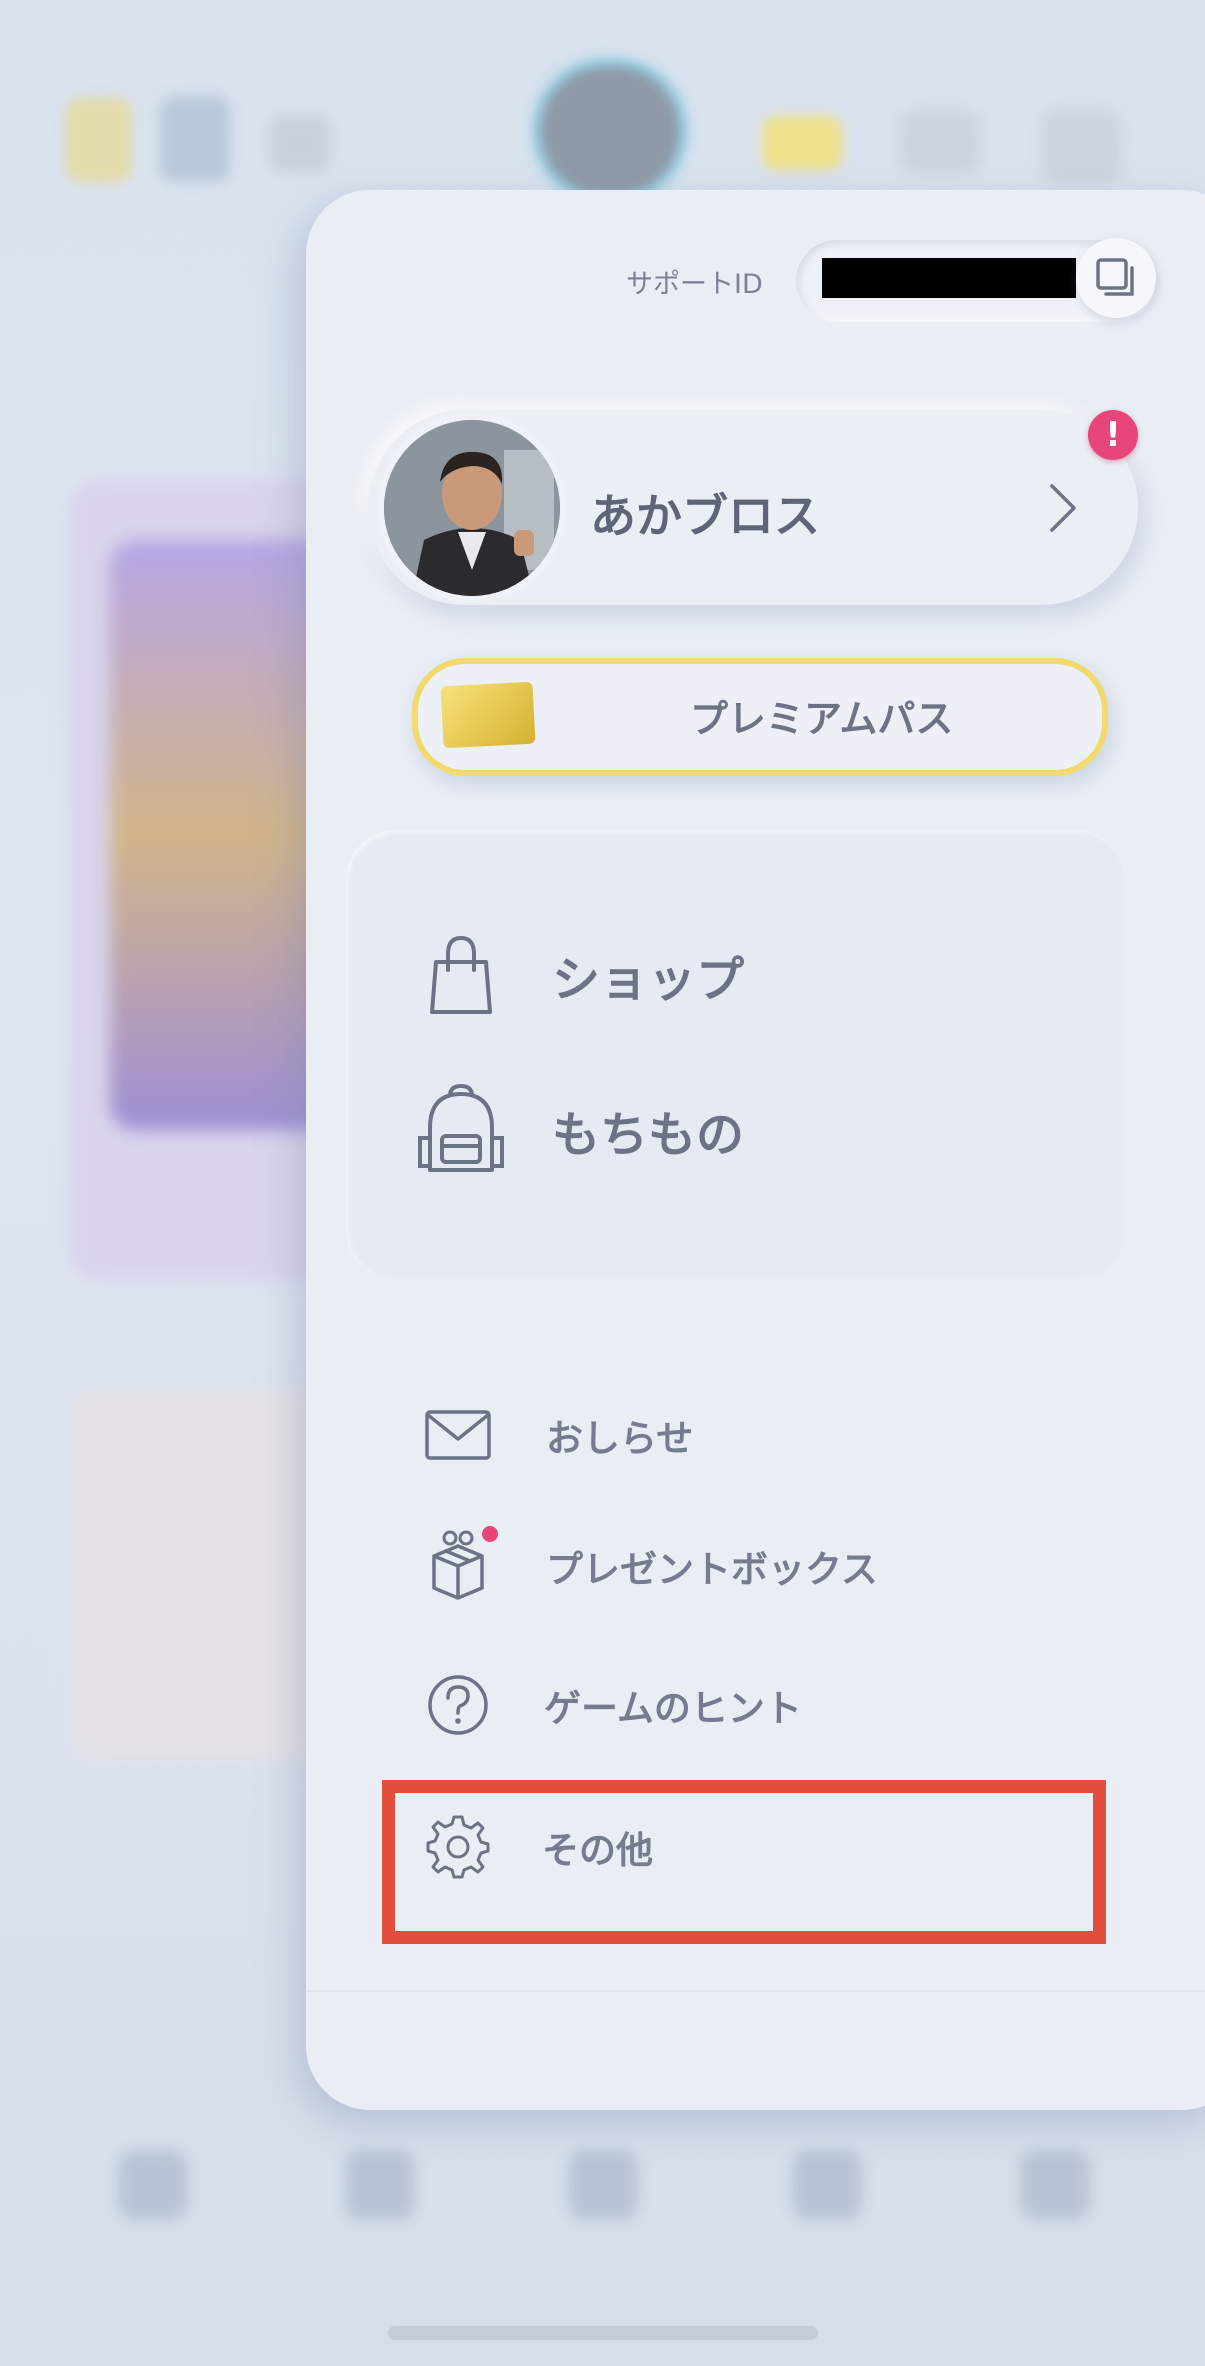 The height and width of the screenshot is (2366, 1205). Describe the element at coordinates (712, 1569) in the screenshot. I see `menu-item-label: プレゼントボックス` at that location.